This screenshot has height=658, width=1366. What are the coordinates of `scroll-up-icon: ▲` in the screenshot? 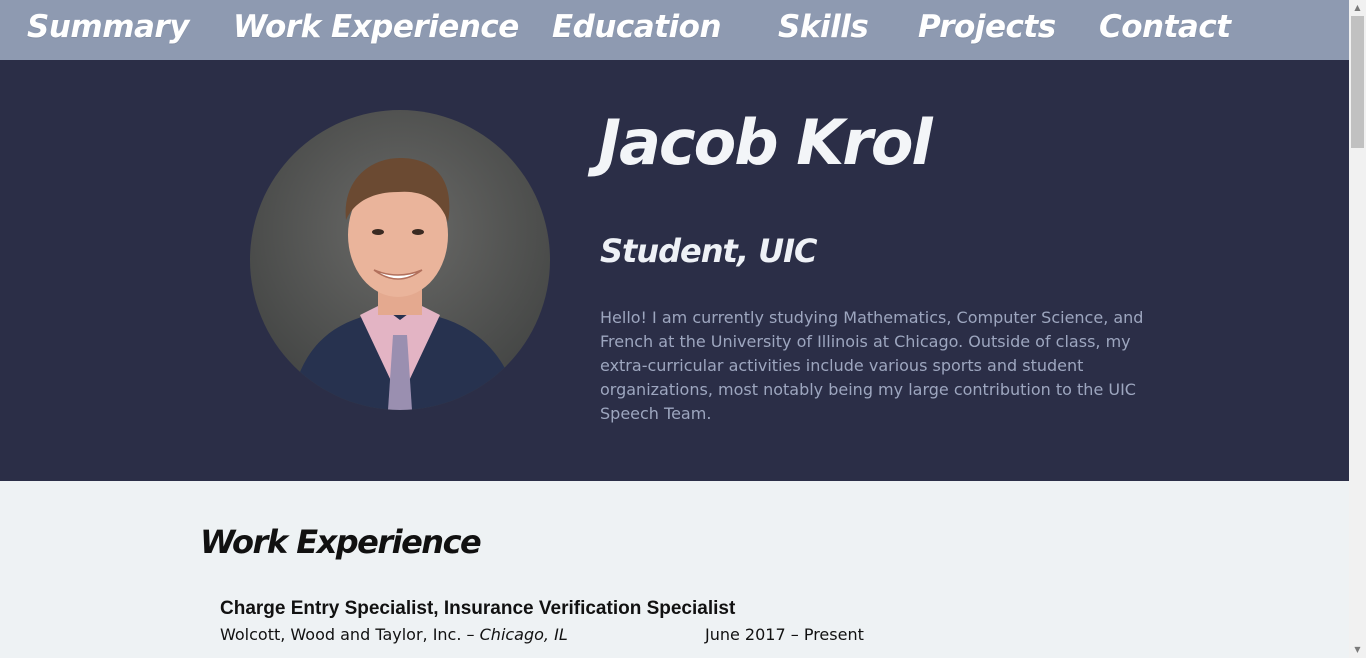 It's located at (1357, 8).